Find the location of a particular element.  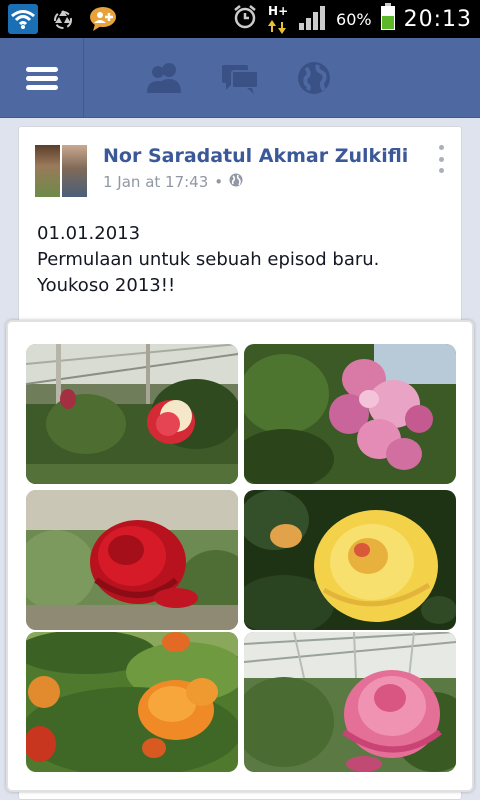

post-text-line: Permulaan untuk sebuah episod baru. is located at coordinates (208, 259).